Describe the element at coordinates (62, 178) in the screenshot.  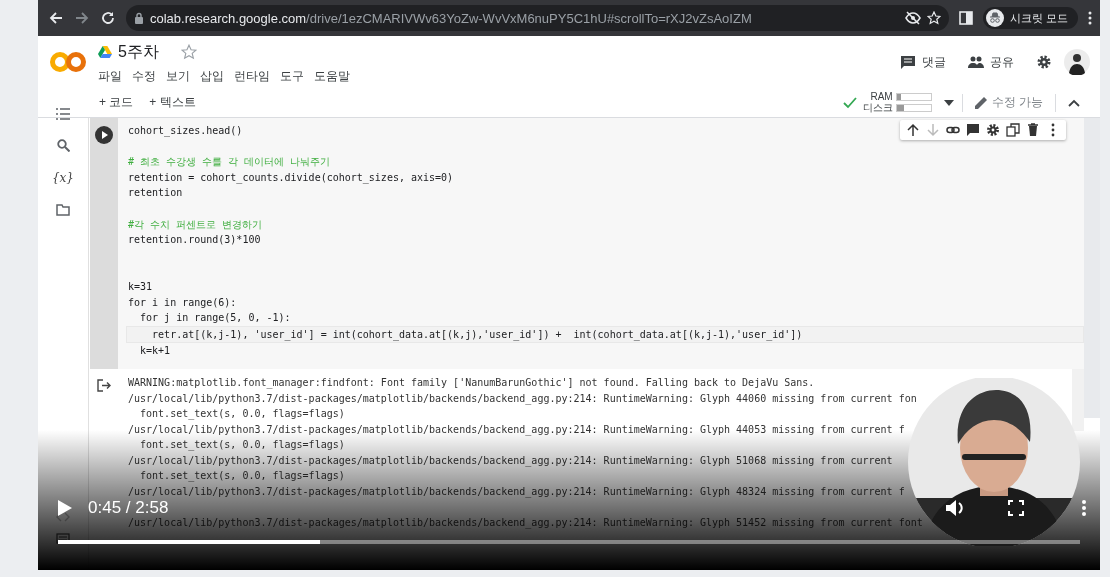
I see `variables-icon: {x}` at that location.